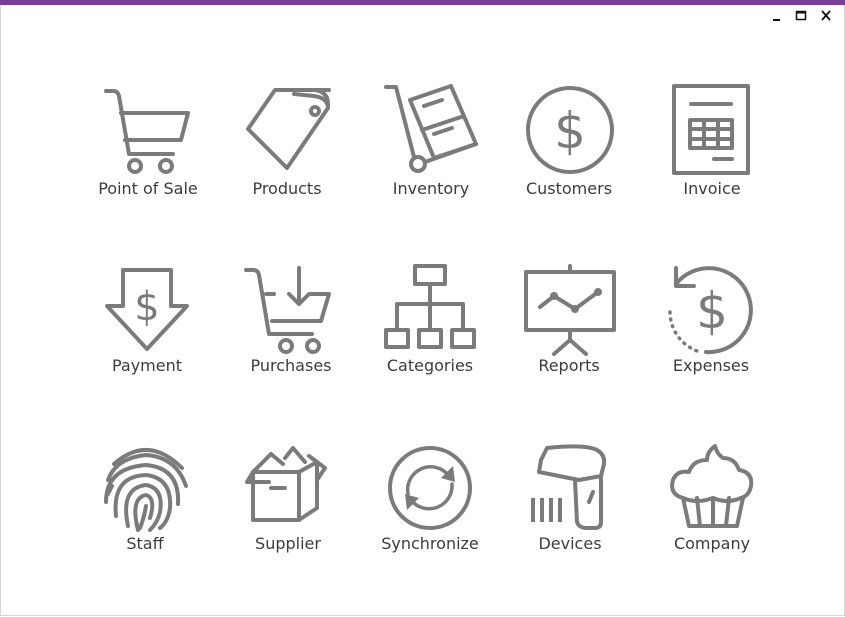 Image resolution: width=845 pixels, height=617 pixels. I want to click on maximize-icon, so click(801, 16).